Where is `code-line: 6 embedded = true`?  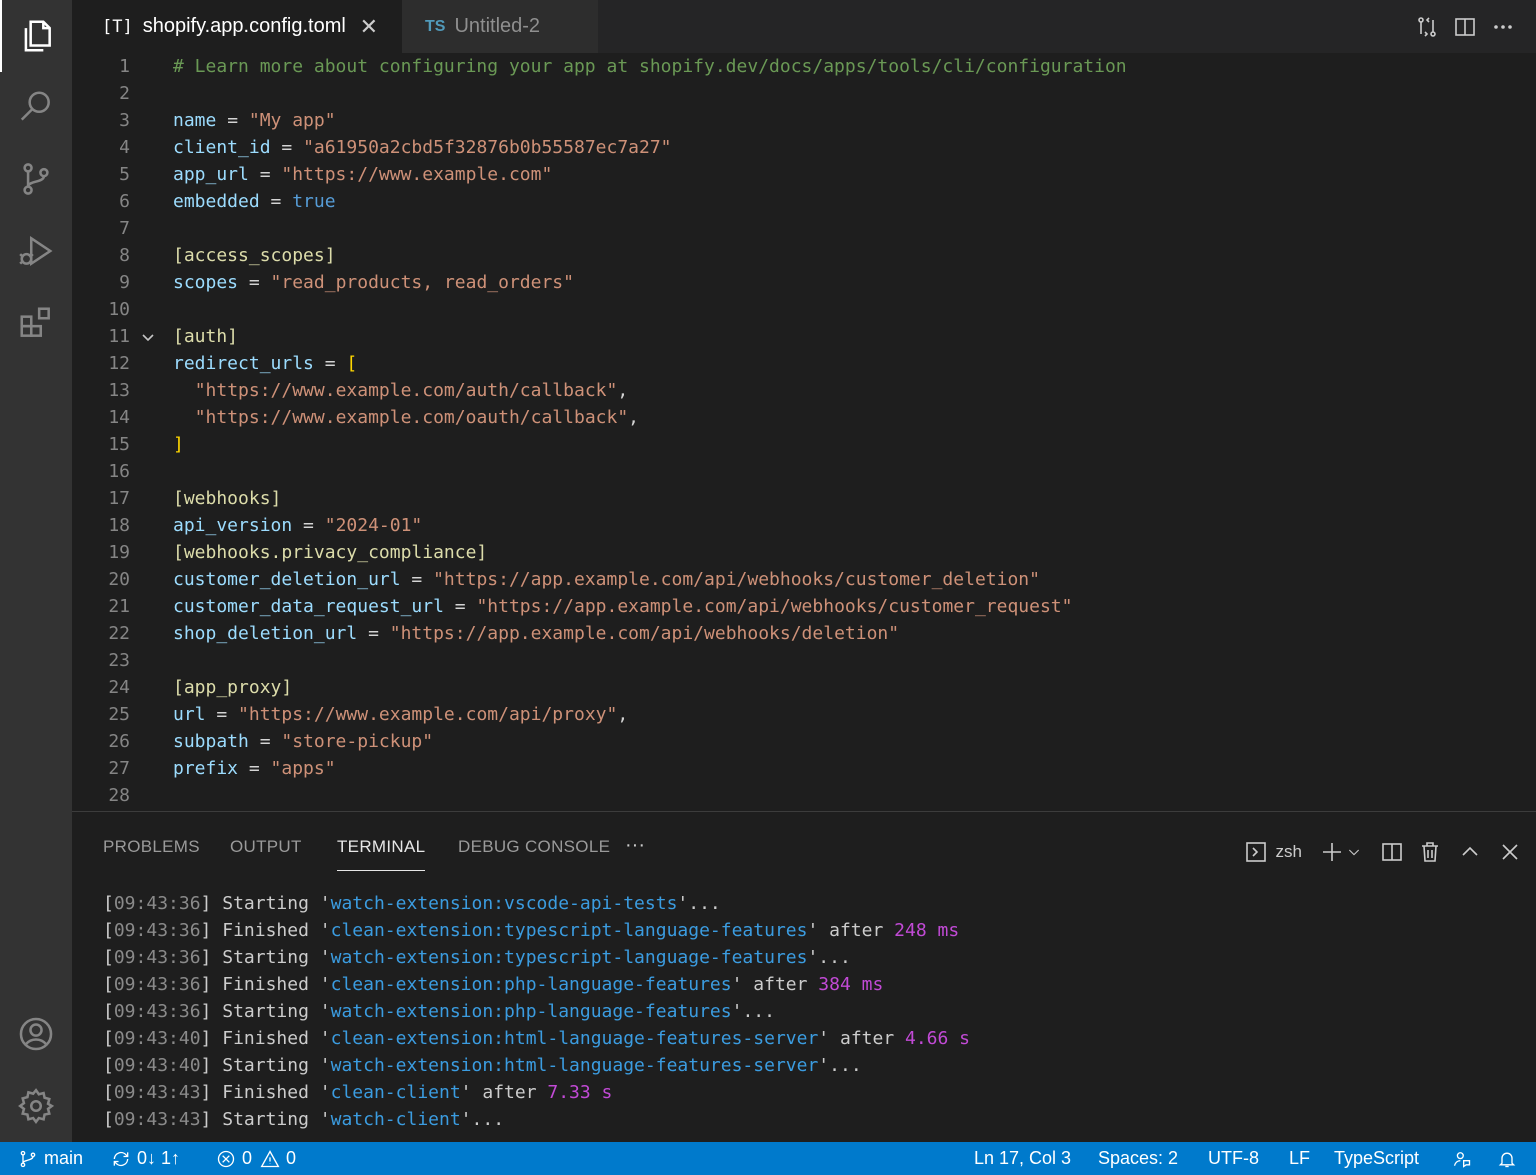 code-line: 6 embedded = true is located at coordinates (804, 201).